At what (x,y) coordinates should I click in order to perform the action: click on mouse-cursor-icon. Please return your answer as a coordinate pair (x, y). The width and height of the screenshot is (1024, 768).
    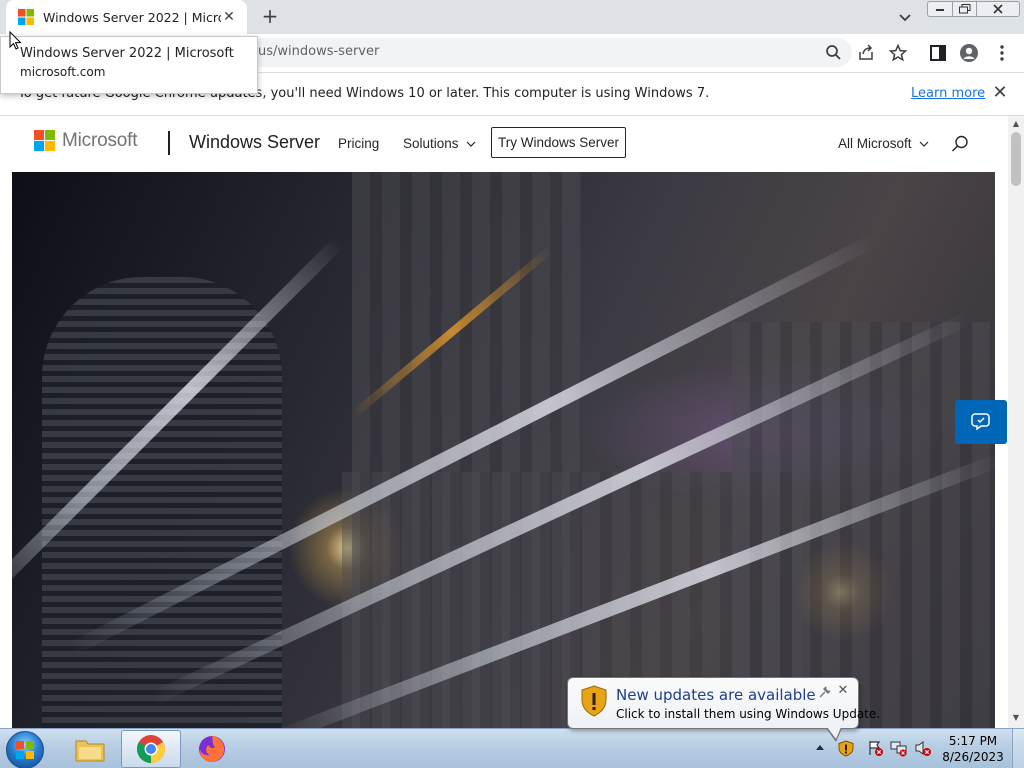
    Looking at the image, I should click on (15, 40).